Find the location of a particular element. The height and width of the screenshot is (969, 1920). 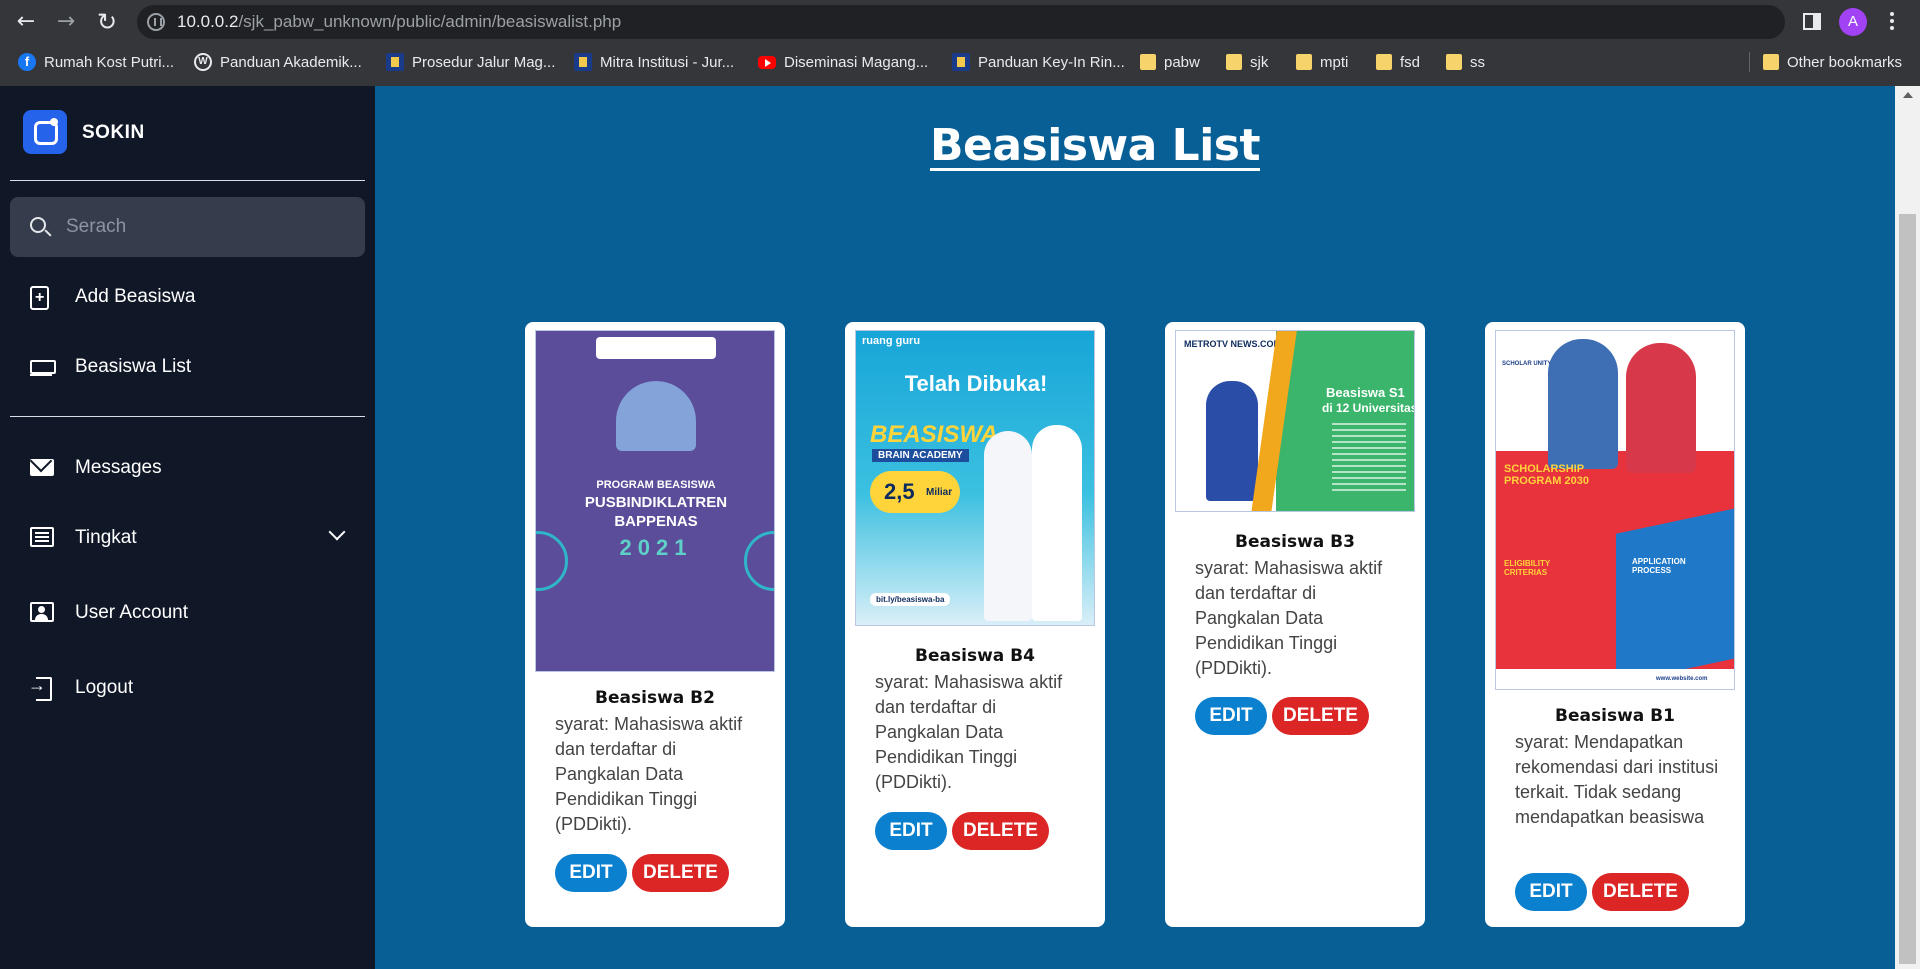

poster-site: www.website.com is located at coordinates (1682, 679).